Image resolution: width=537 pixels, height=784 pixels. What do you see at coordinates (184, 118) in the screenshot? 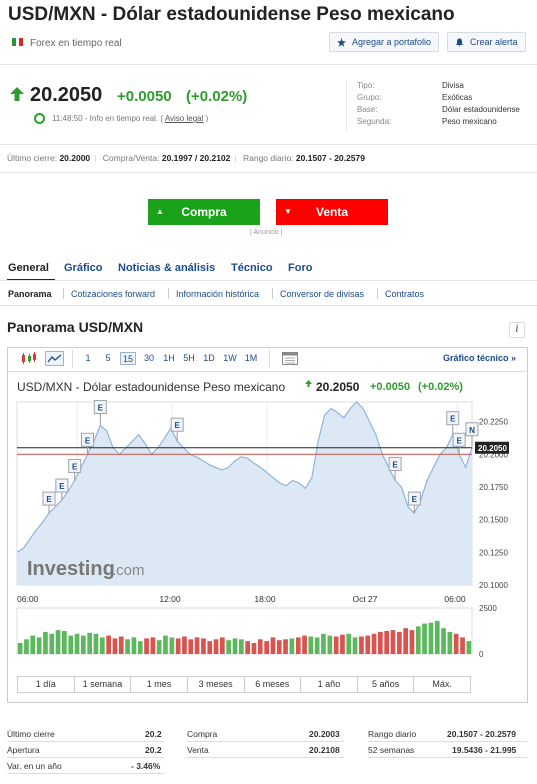
I see `legal-notice-link: Aviso legal` at bounding box center [184, 118].